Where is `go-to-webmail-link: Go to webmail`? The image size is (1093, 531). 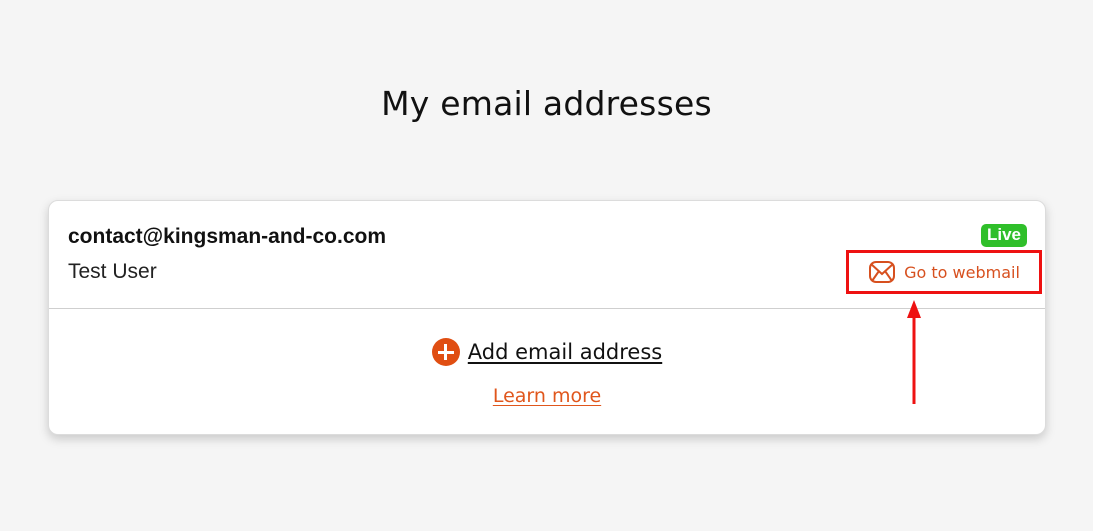
go-to-webmail-link: Go to webmail is located at coordinates (944, 272).